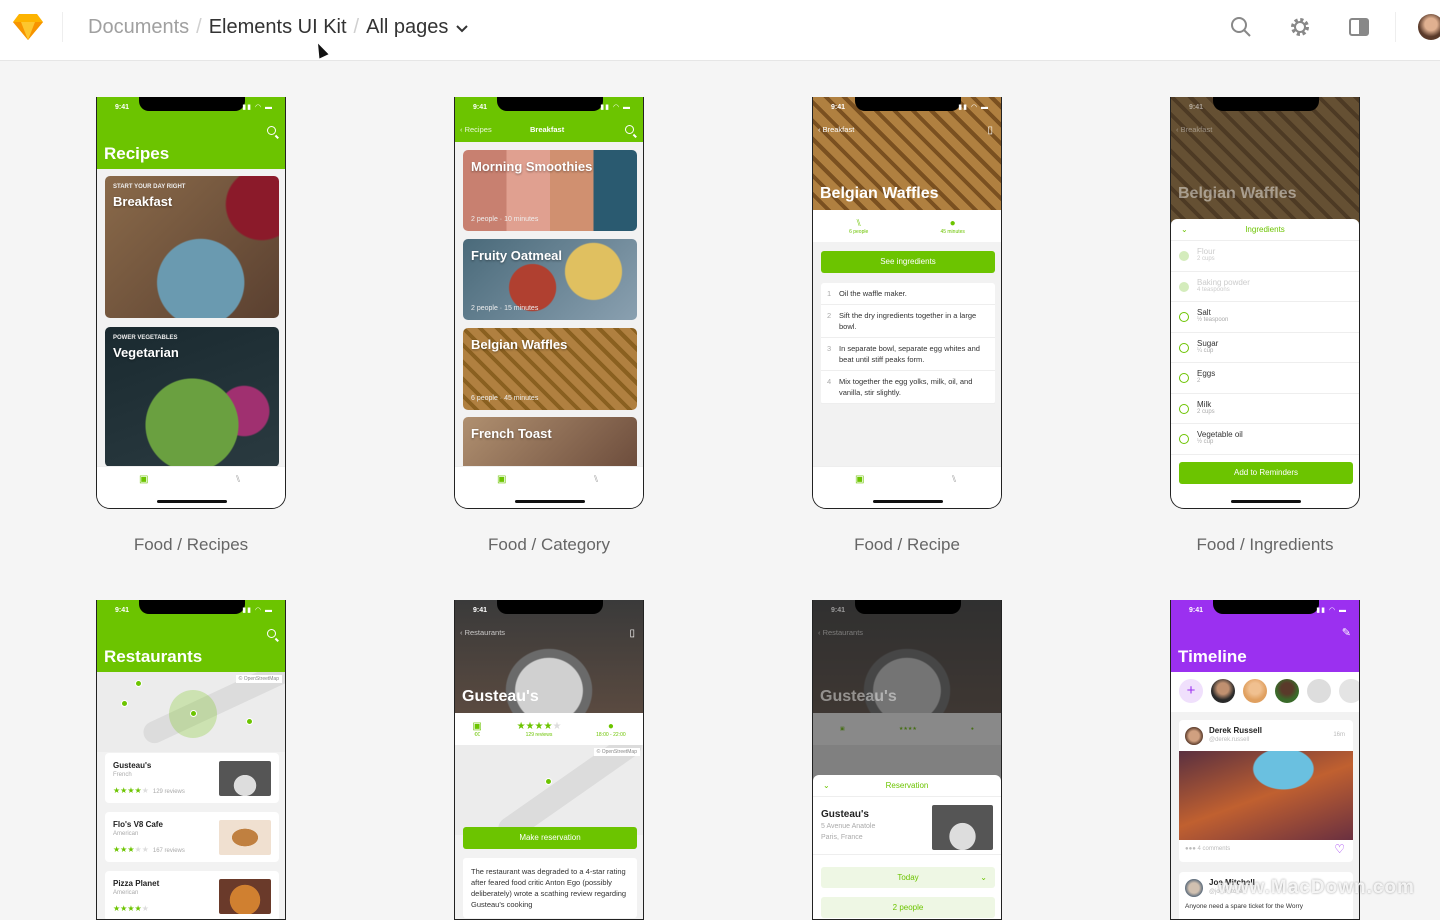 This screenshot has width=1440, height=920. I want to click on post-image, so click(1266, 795).